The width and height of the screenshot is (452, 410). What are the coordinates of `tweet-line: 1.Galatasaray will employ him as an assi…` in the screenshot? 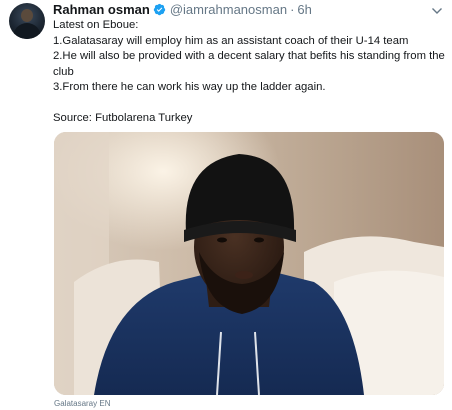 It's located at (231, 40).